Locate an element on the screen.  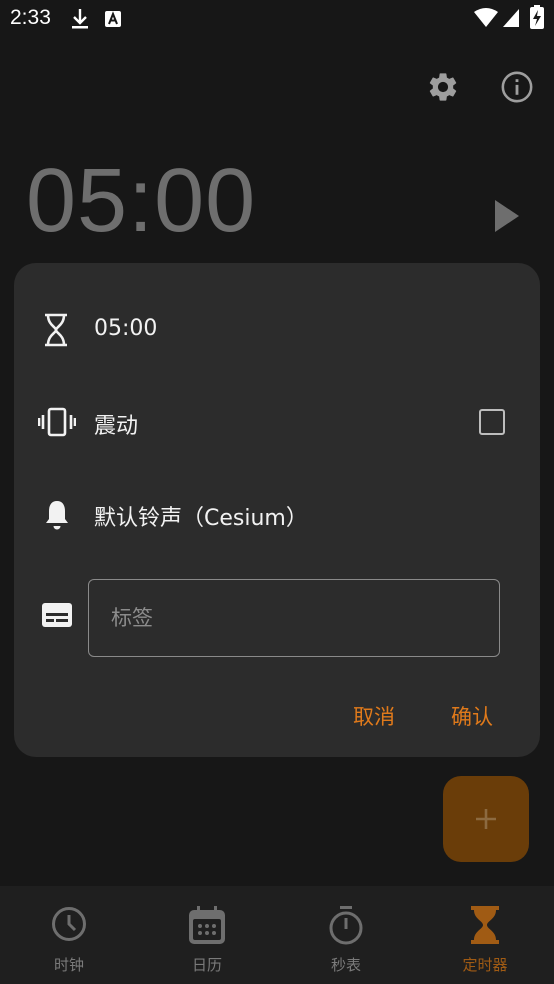
wifi-icon is located at coordinates (486, 17).